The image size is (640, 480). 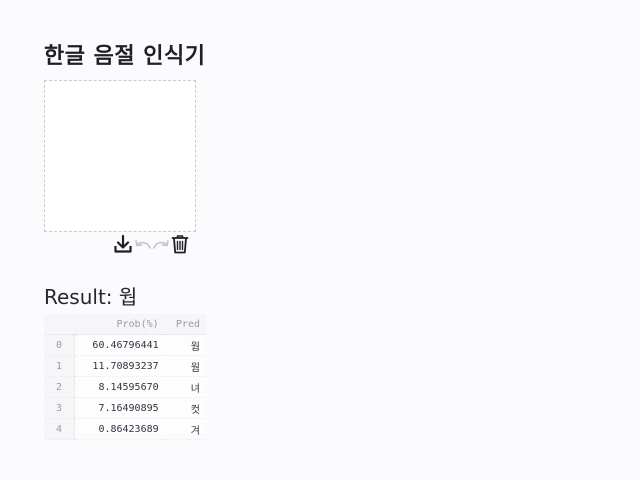 What do you see at coordinates (195, 389) in the screenshot?
I see `pred-cell: 녀` at bounding box center [195, 389].